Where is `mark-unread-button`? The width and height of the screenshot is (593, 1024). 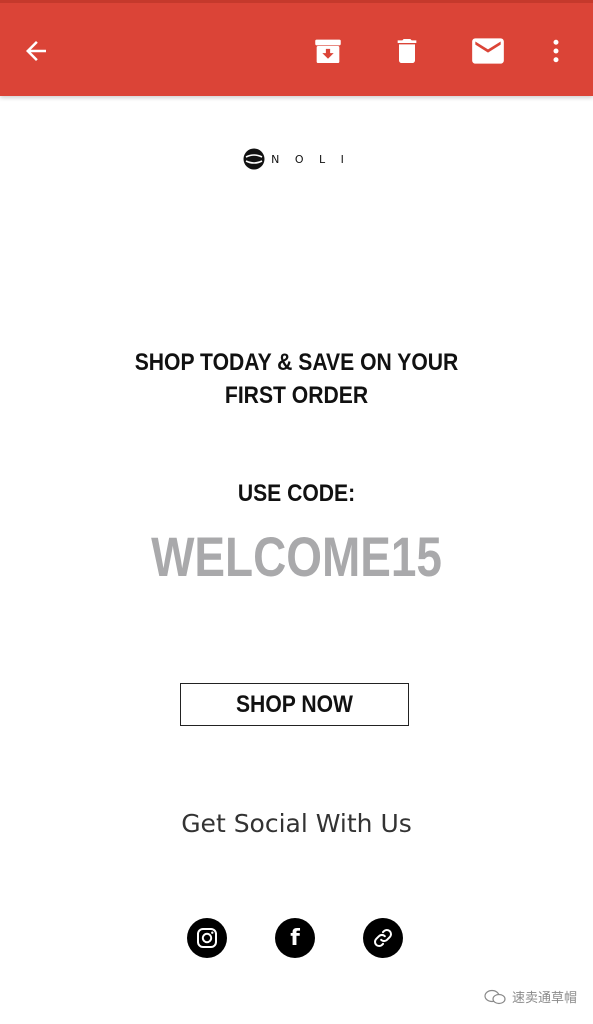 mark-unread-button is located at coordinates (488, 51).